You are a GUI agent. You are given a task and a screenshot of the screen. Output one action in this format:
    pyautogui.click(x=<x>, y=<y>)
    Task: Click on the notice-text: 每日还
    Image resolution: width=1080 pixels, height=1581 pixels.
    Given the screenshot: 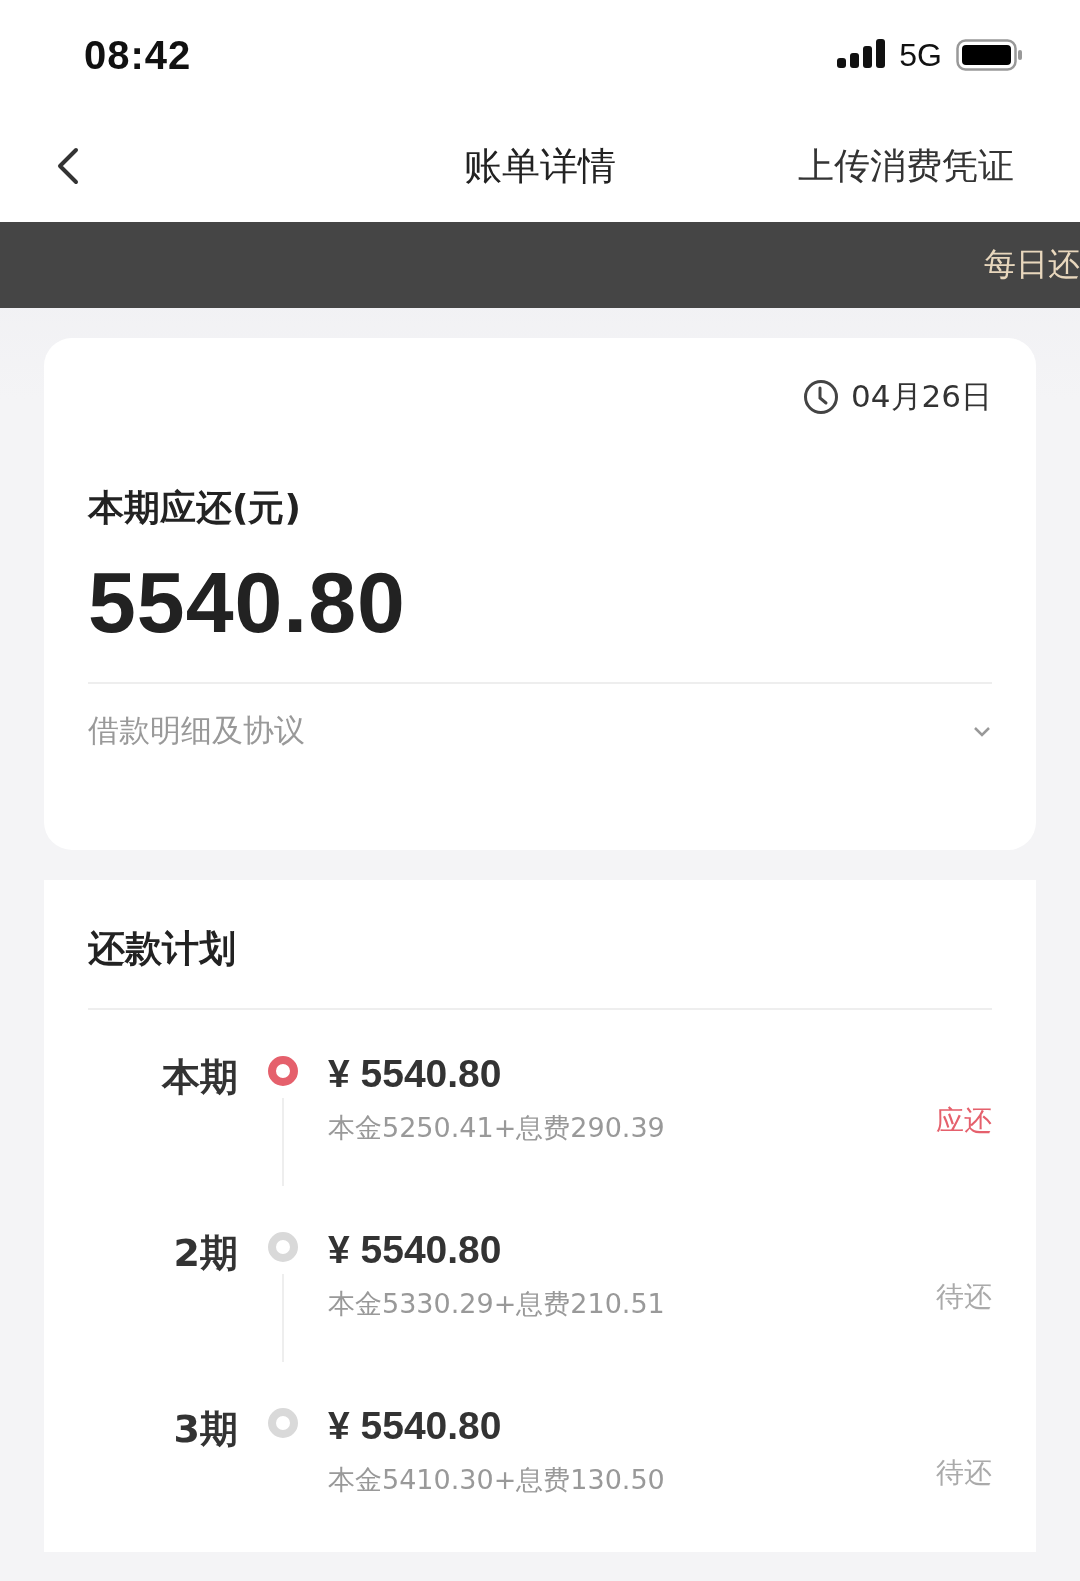 What is the action you would take?
    pyautogui.click(x=1032, y=264)
    